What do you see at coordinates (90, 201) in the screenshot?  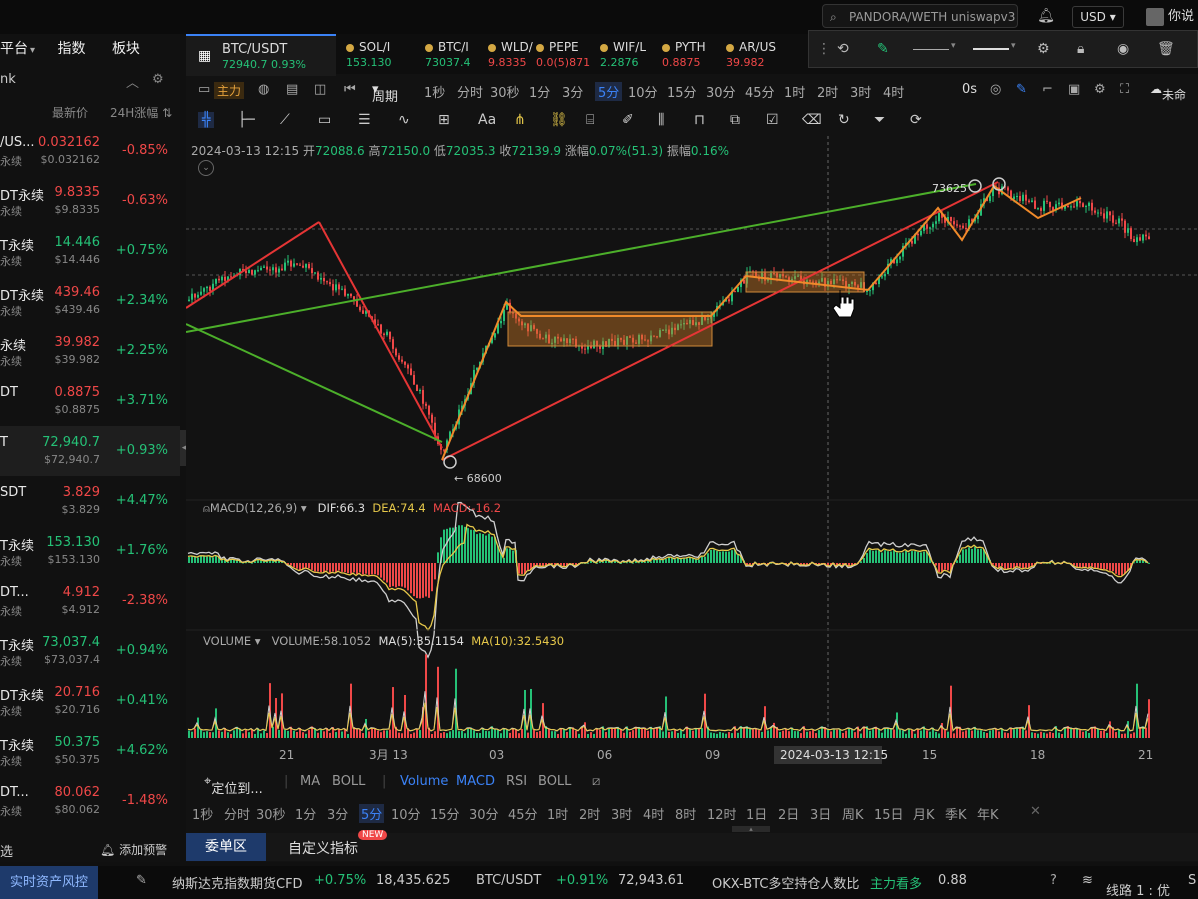 I see `market-row: DT永续 永续 9.8335 $9.8335 -0.63%` at bounding box center [90, 201].